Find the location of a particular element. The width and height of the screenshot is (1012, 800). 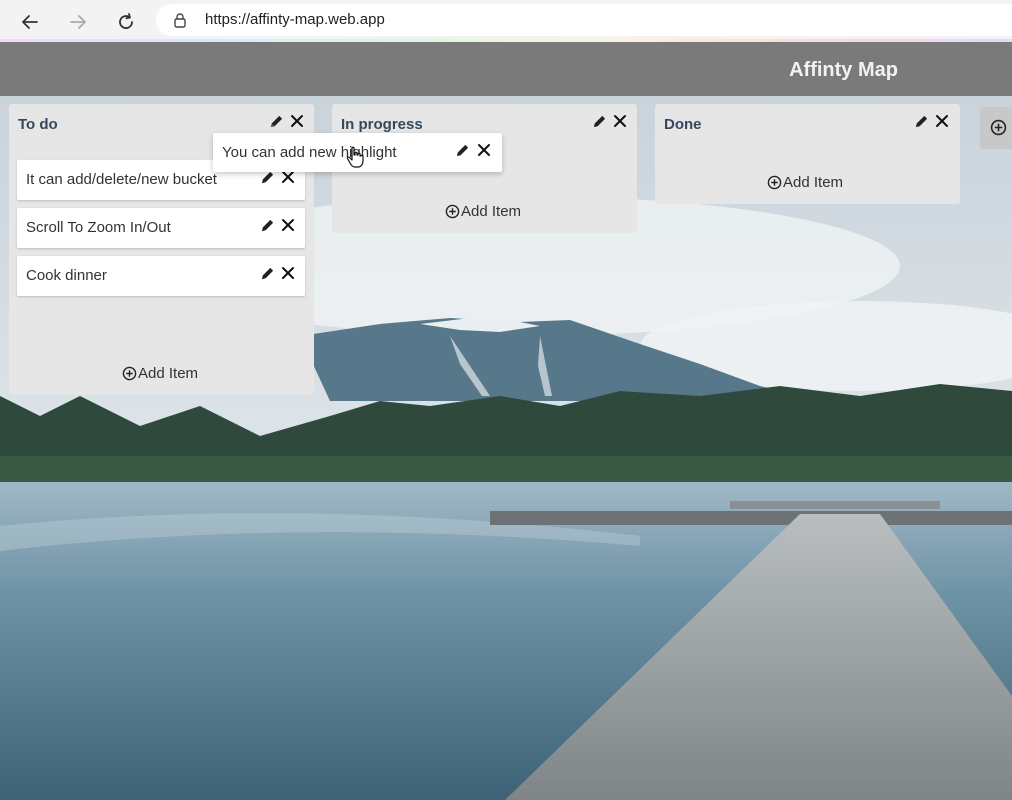

arrow-right-icon is located at coordinates (78, 22).